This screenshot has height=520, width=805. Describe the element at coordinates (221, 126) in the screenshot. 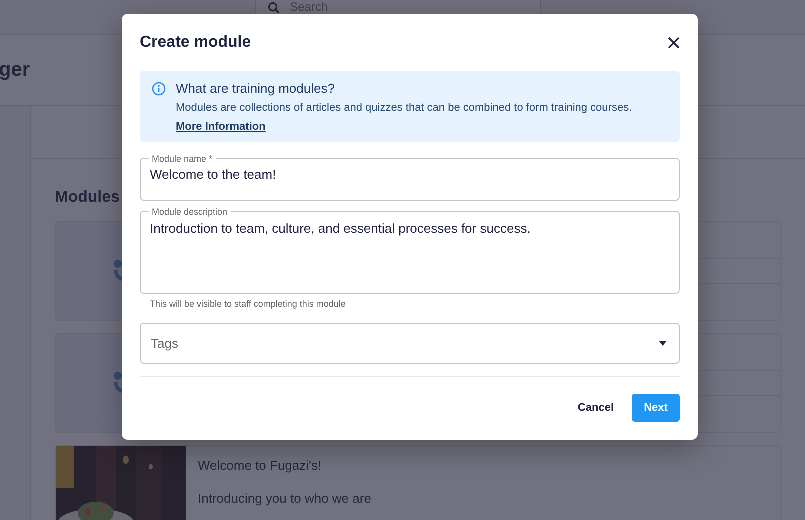

I see `more-information-link: More Information` at that location.